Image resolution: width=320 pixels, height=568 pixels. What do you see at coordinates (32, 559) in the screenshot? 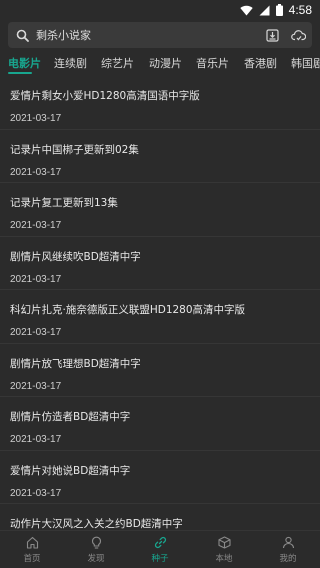
I see `nav-home-label: 首页` at bounding box center [32, 559].